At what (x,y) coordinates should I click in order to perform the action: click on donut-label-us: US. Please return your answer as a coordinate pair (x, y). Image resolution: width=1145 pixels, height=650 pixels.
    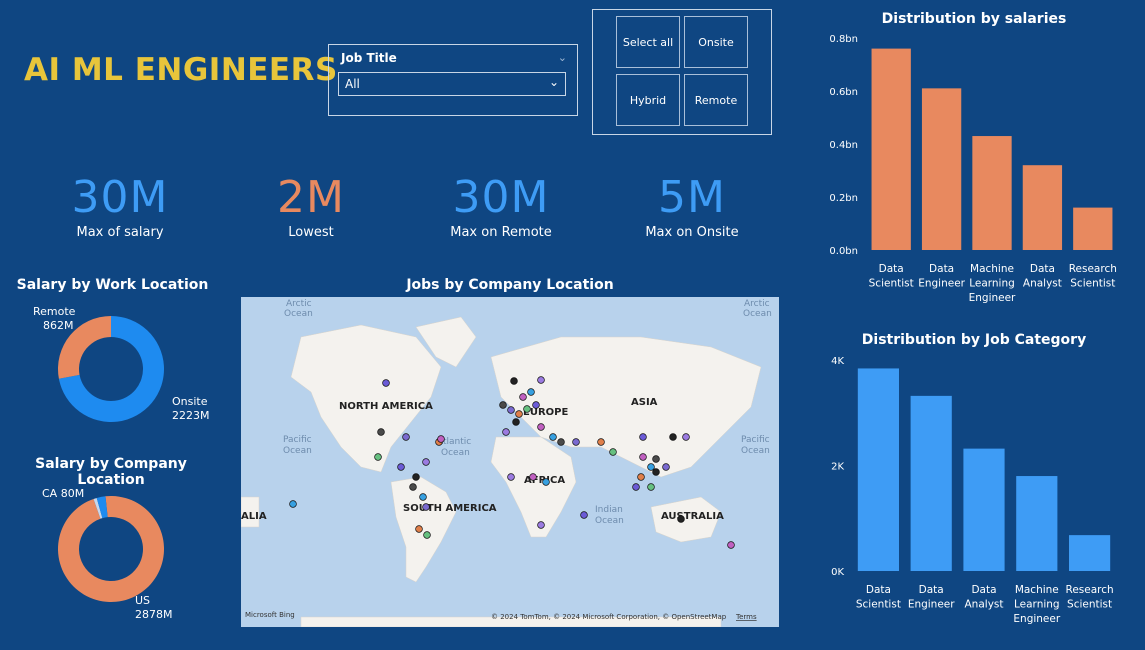
    Looking at the image, I should click on (143, 600).